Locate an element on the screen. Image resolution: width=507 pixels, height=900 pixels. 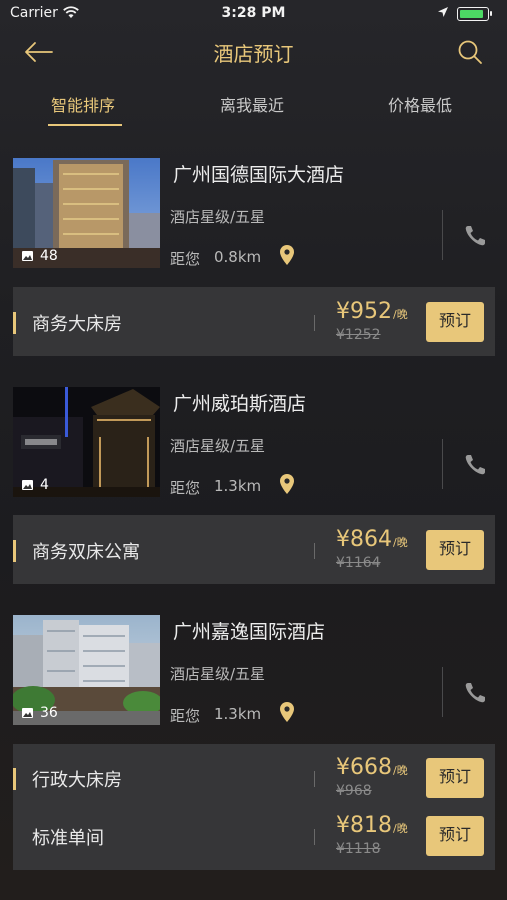
active-tab-indicator is located at coordinates (85, 125).